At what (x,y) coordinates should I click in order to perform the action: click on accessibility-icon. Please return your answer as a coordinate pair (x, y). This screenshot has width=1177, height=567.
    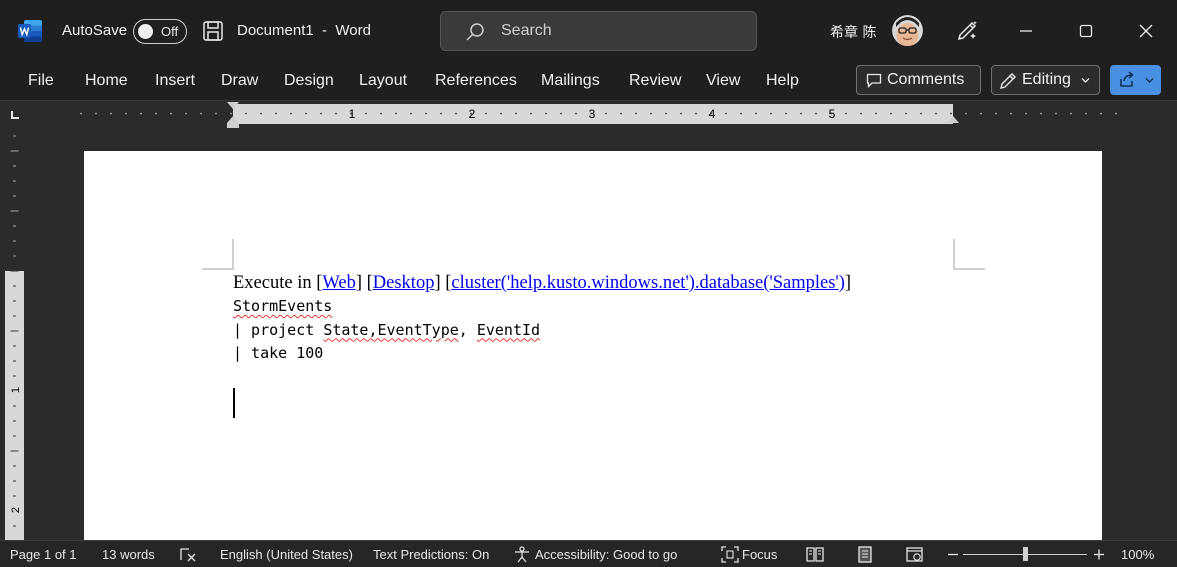
    Looking at the image, I should click on (522, 554).